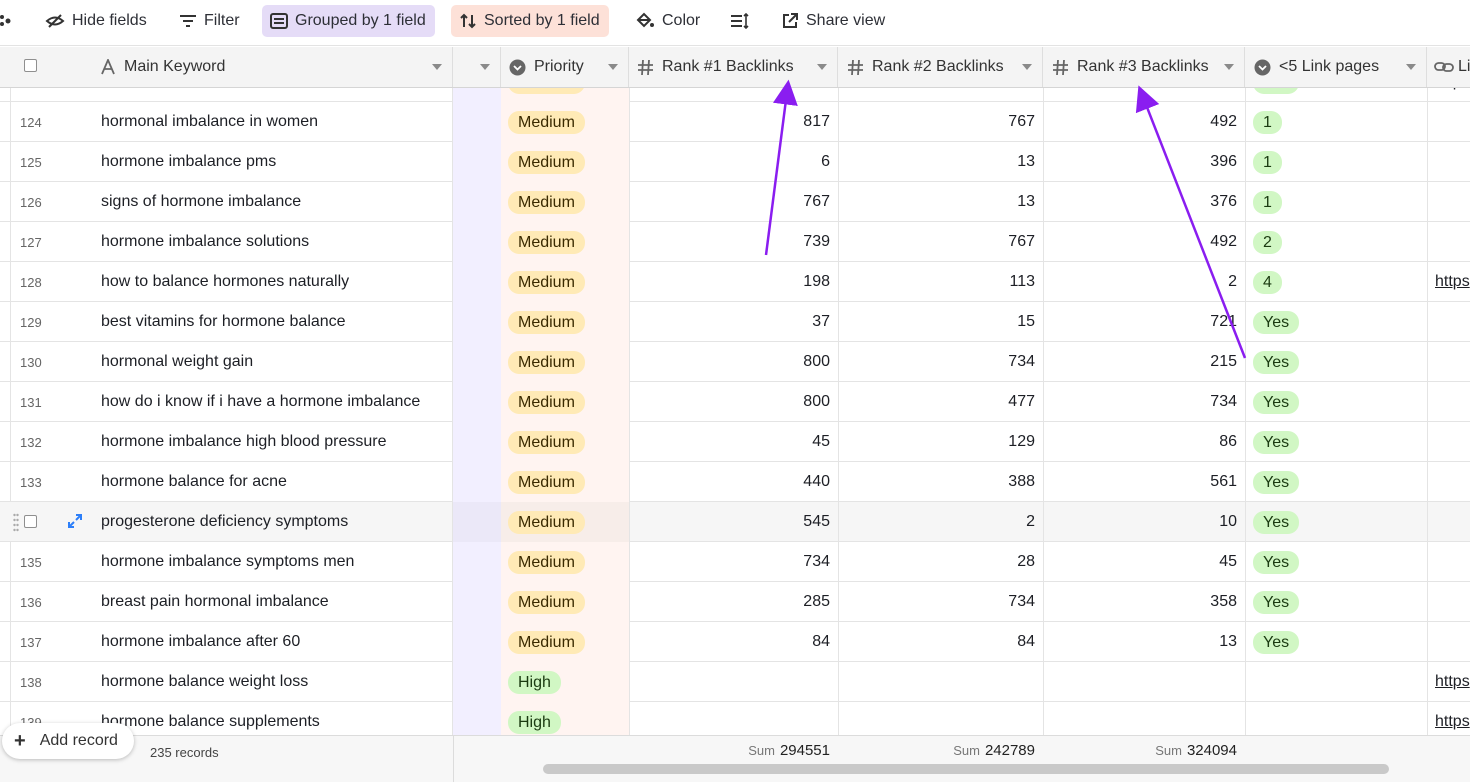  Describe the element at coordinates (30, 521) in the screenshot. I see `row-checkbox` at that location.